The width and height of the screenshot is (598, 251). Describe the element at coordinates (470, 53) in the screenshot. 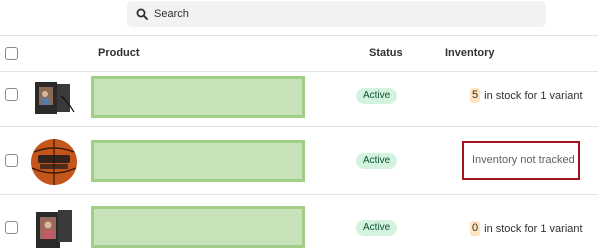

I see `column-header-inventory: Inventory` at that location.